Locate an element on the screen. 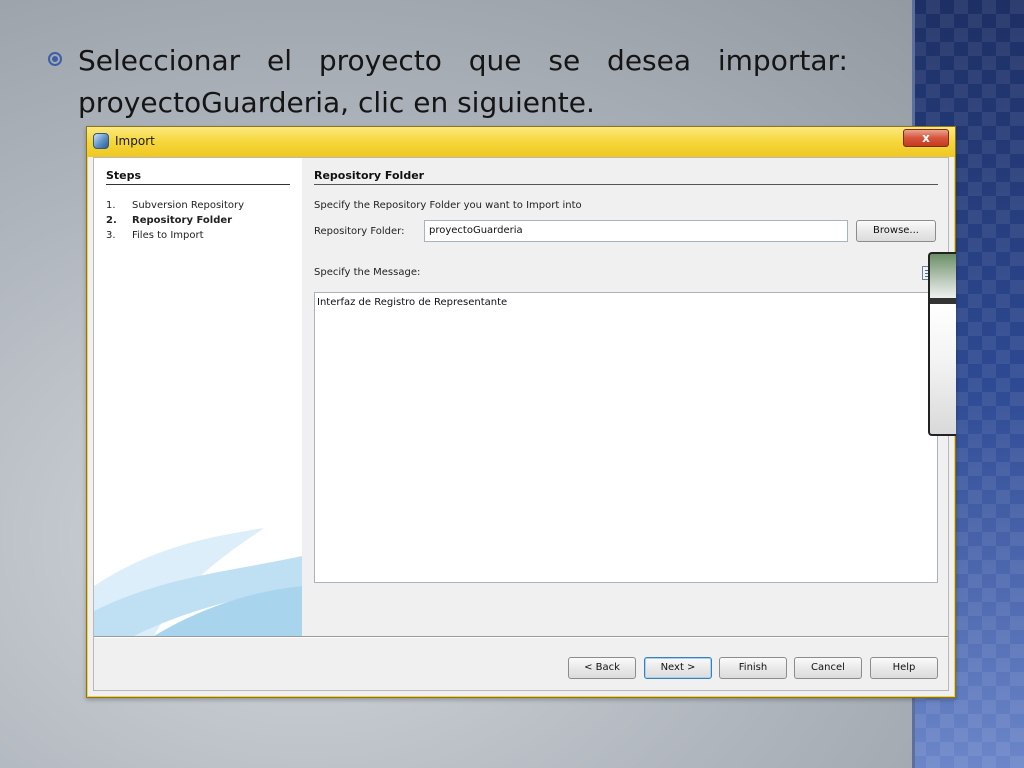 This screenshot has height=768, width=1024. cancel-button: Cancel is located at coordinates (828, 668).